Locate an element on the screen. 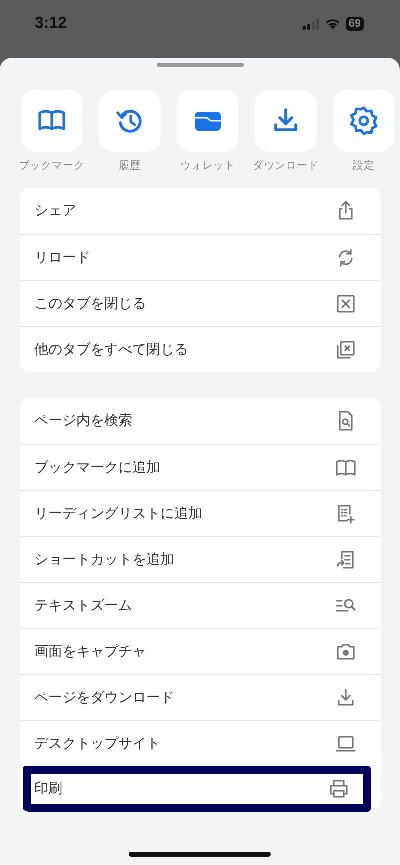  menu-item: ページ内を検索 is located at coordinates (200, 421).